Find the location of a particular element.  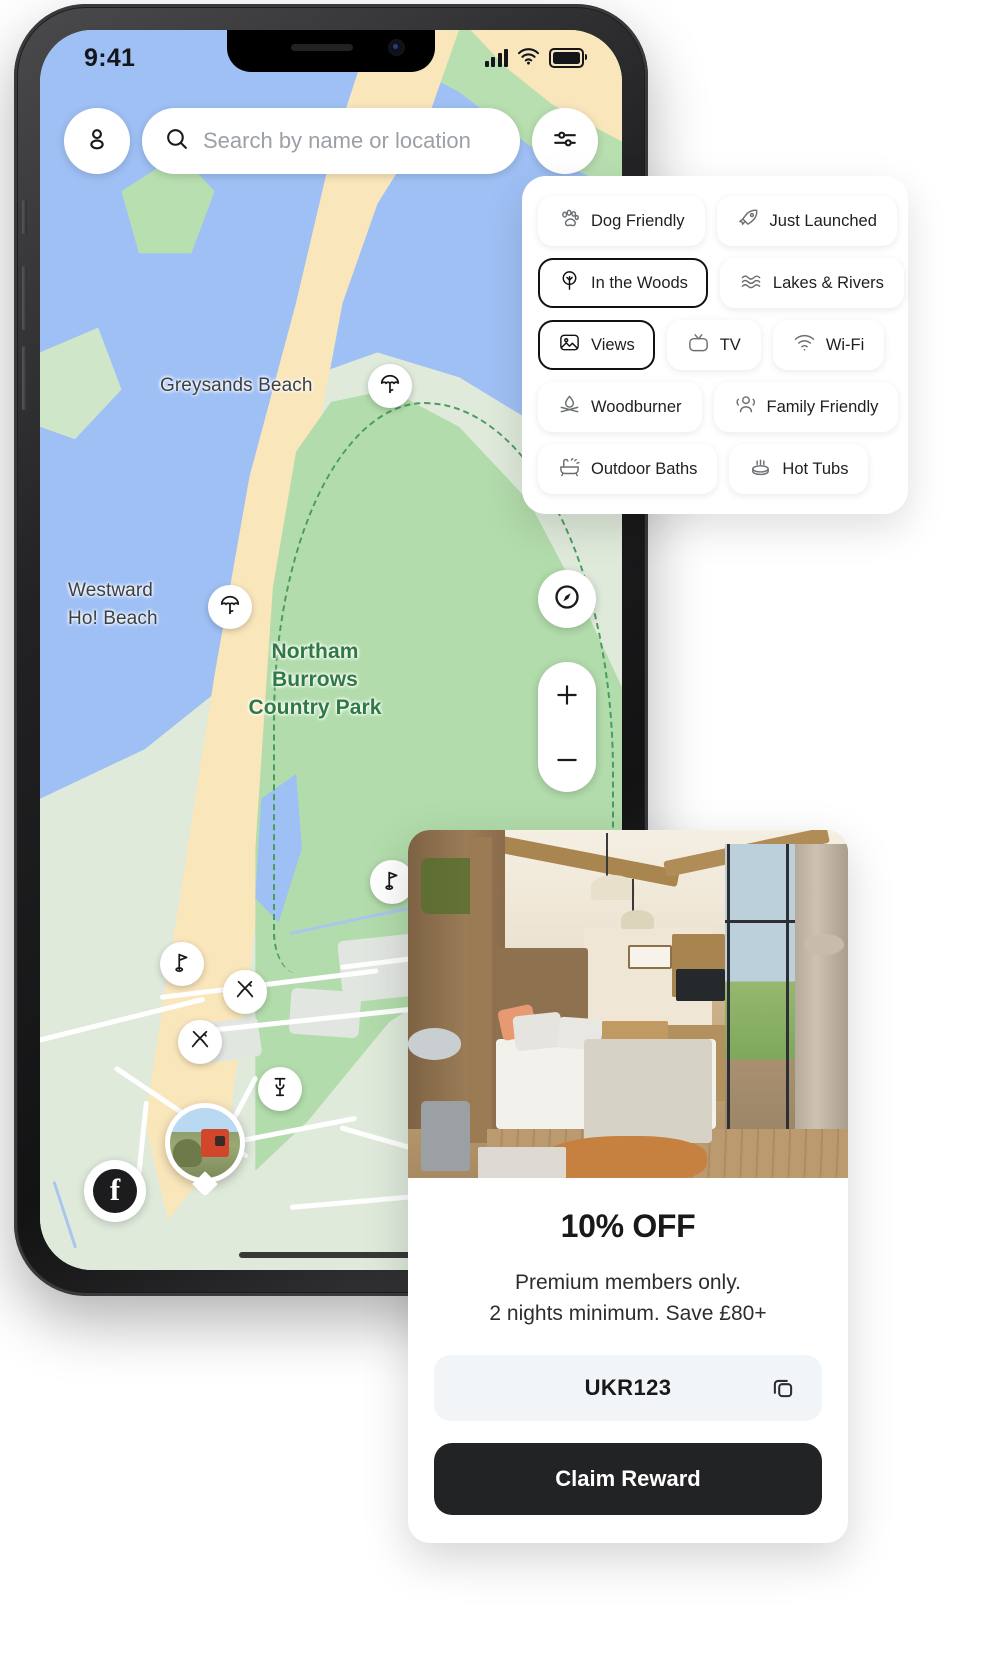

filter-chip-label: Wi-Fi is located at coordinates (845, 344).